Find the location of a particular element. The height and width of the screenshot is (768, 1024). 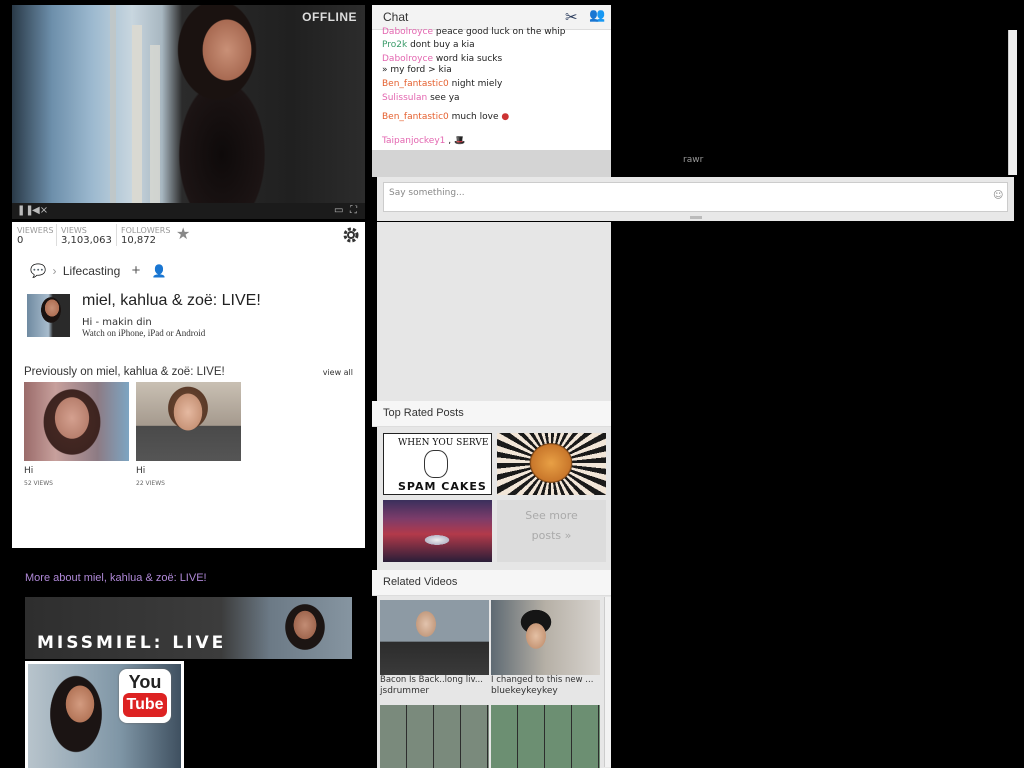

avatar is located at coordinates (48, 315).